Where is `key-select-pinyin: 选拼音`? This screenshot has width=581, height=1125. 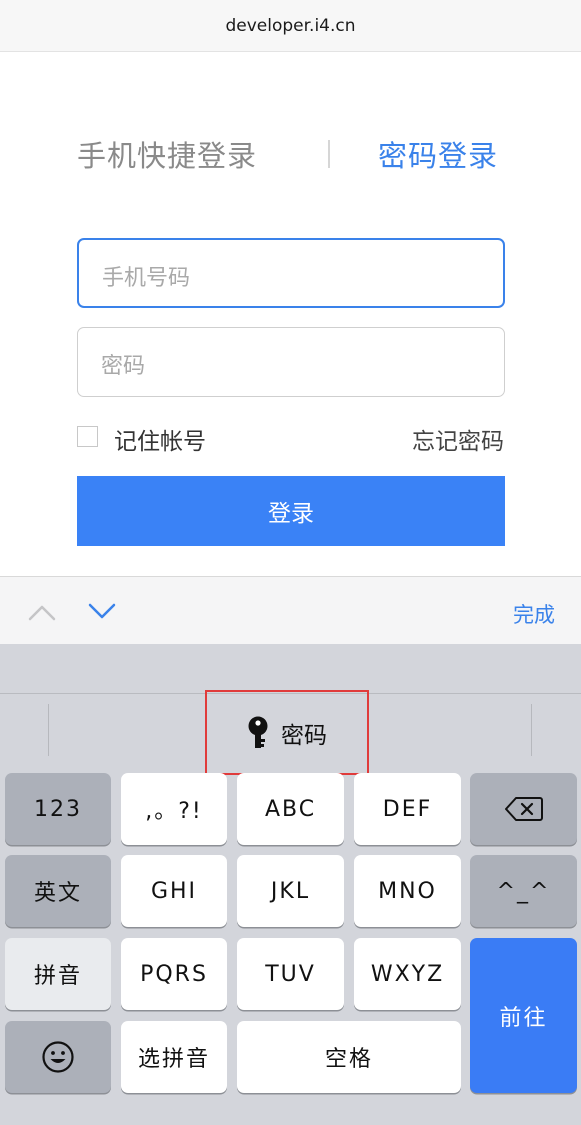
key-select-pinyin: 选拼音 is located at coordinates (174, 1057).